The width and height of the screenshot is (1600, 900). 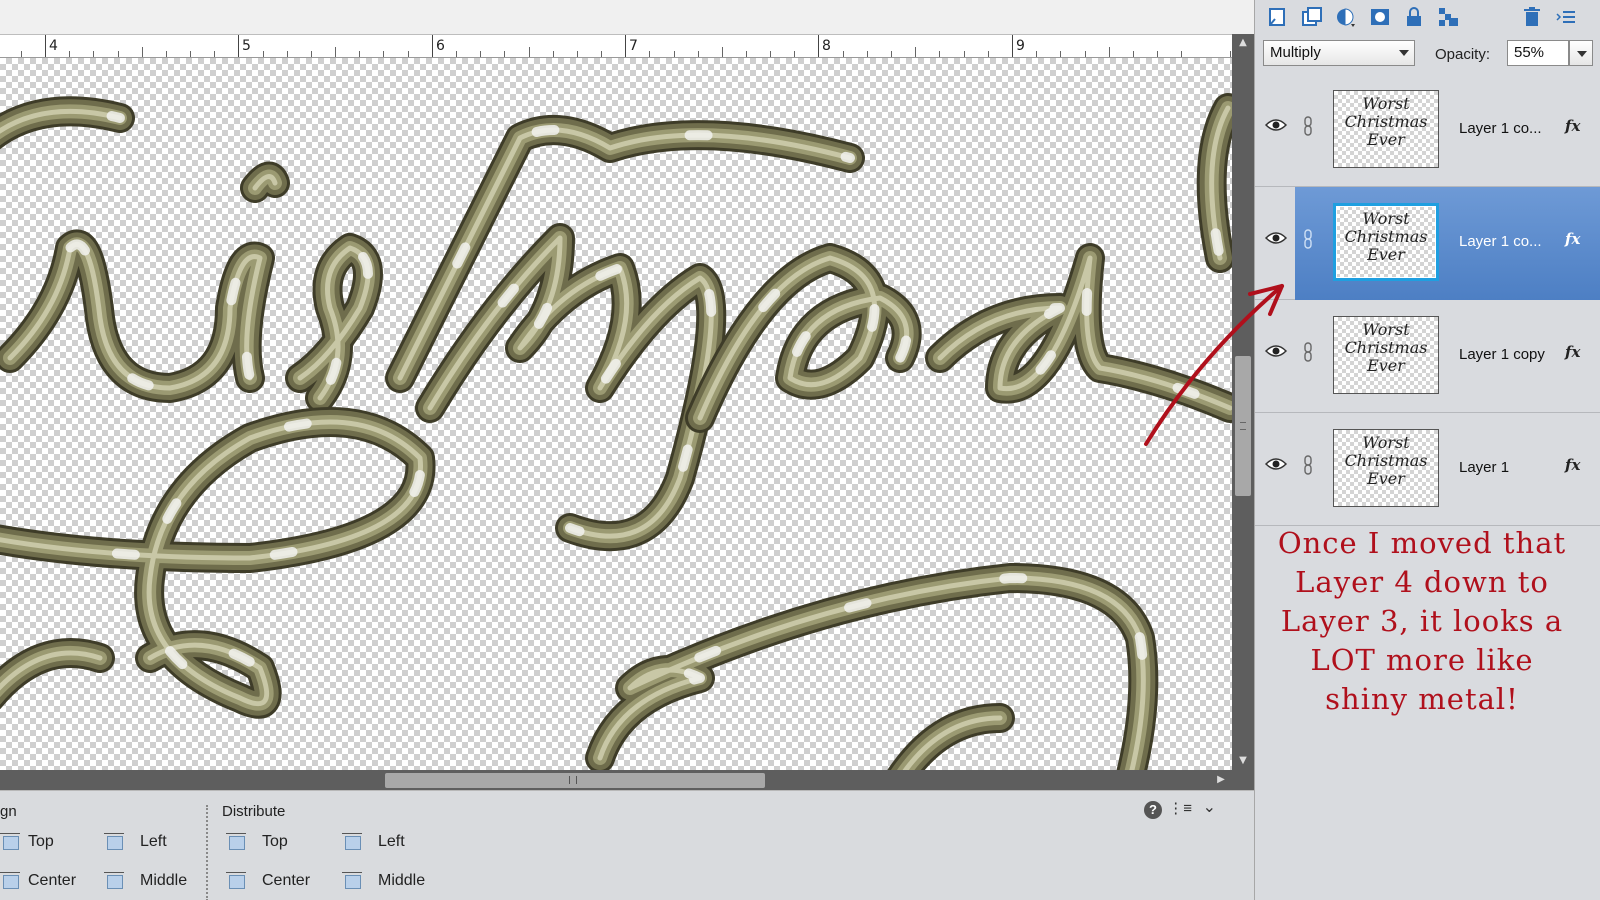 I want to click on layer-name: Layer 1 copy, so click(x=1502, y=354).